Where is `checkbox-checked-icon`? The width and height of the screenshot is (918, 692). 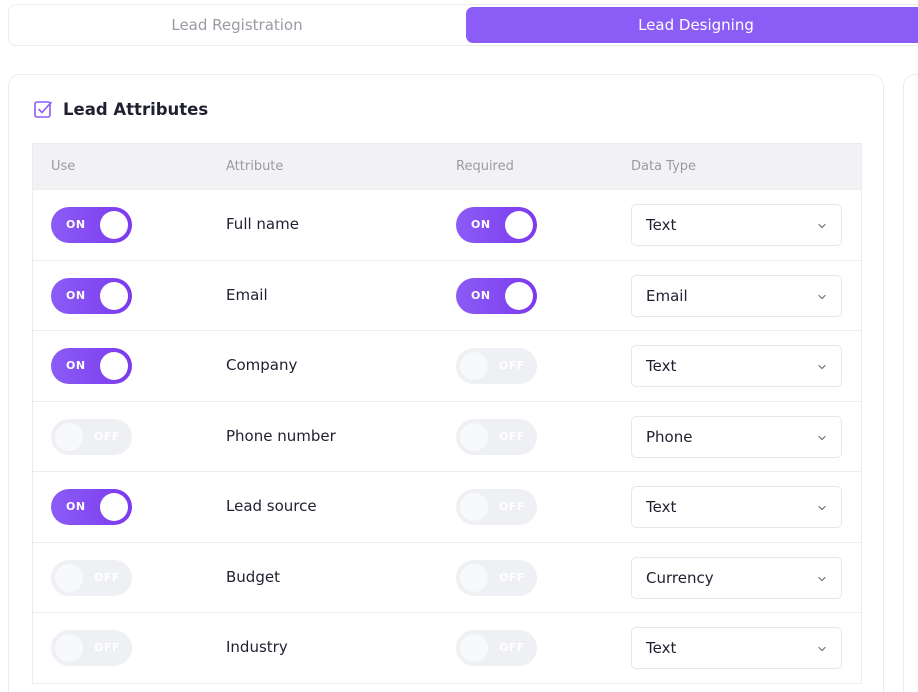
checkbox-checked-icon is located at coordinates (43, 109).